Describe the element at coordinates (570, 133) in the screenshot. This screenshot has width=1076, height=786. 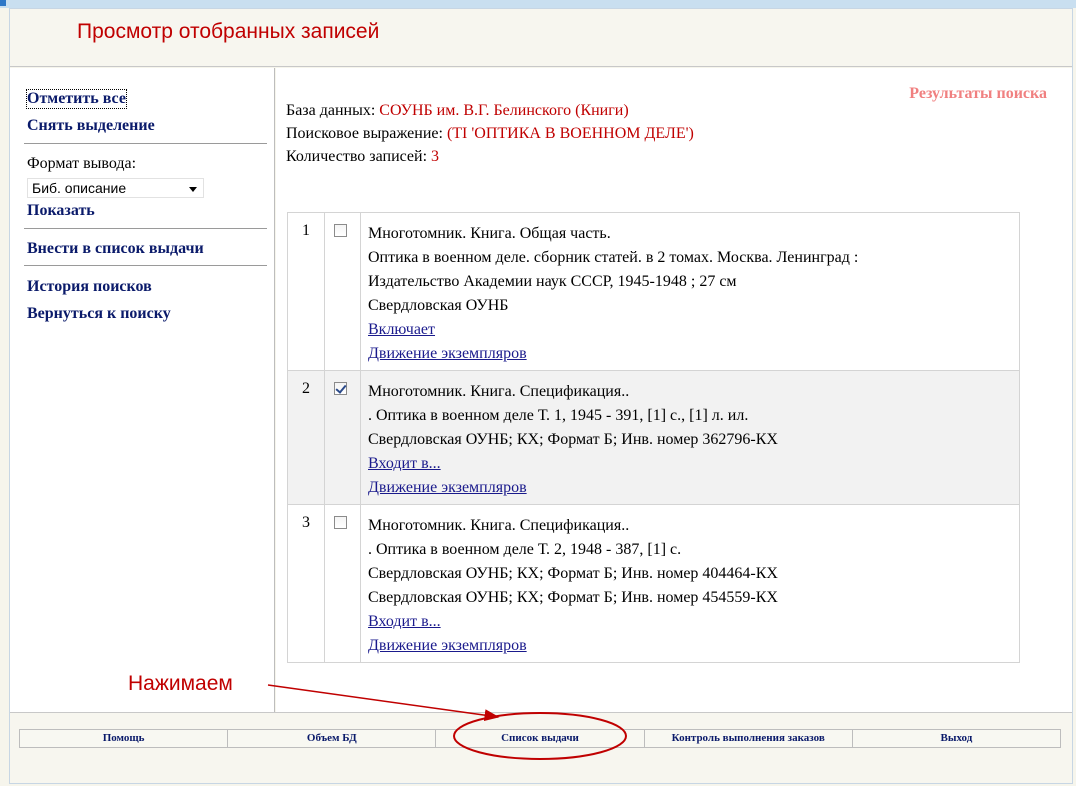
I see `query-value: (TI 'ОПТИКА В ВОЕННОМ ДЕЛЕ')` at that location.